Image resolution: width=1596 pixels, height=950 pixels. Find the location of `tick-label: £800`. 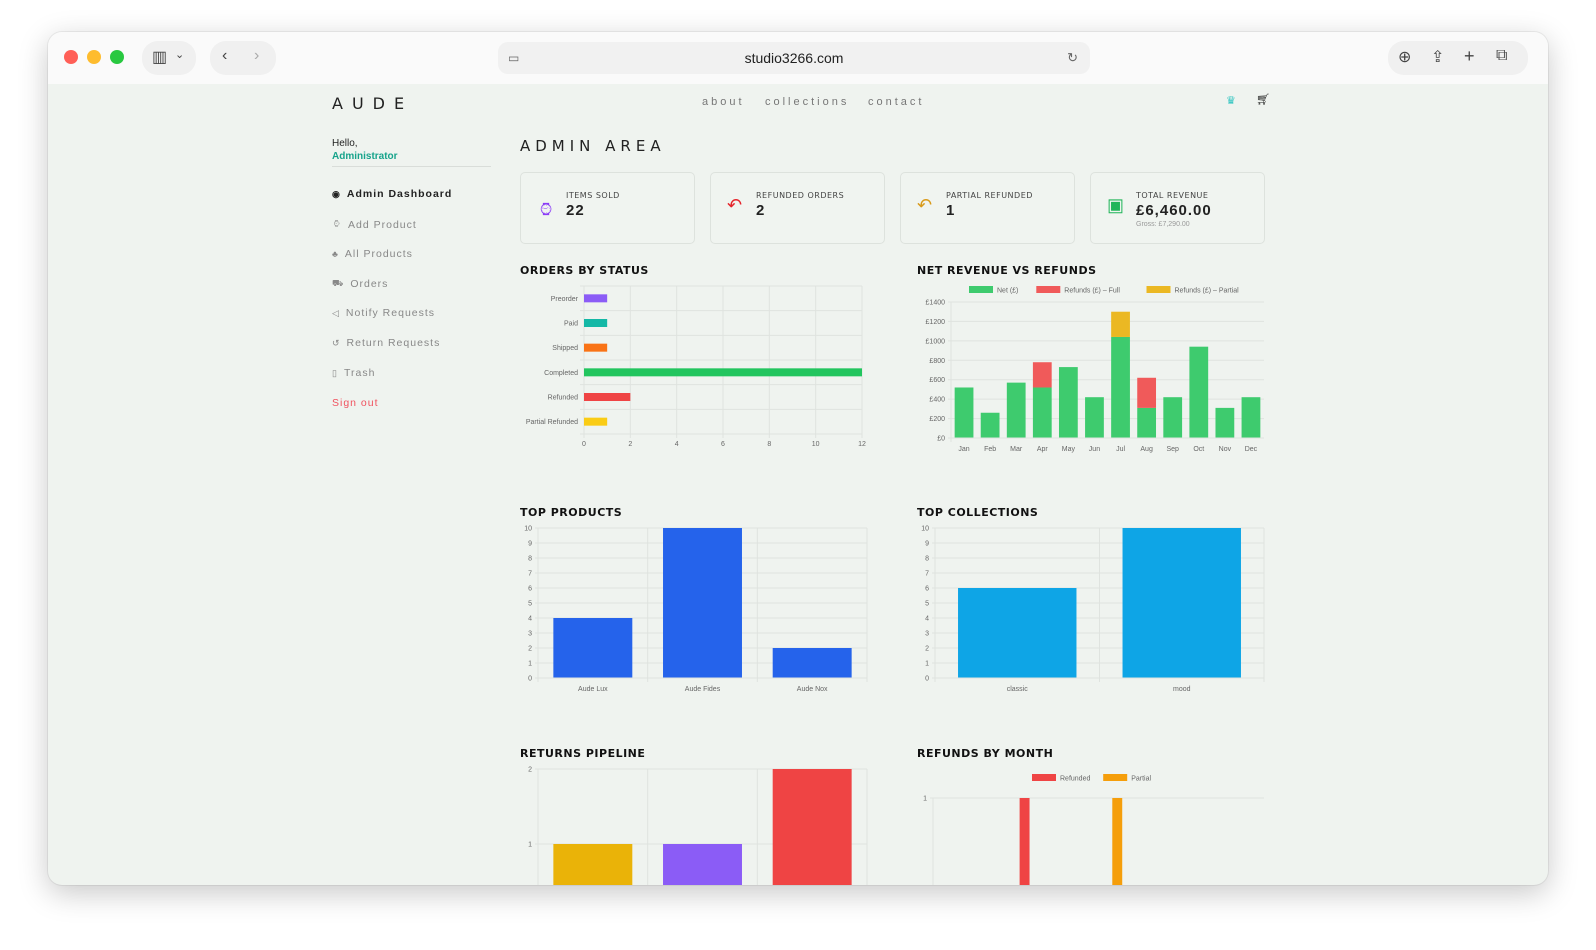

tick-label: £800 is located at coordinates (937, 361).